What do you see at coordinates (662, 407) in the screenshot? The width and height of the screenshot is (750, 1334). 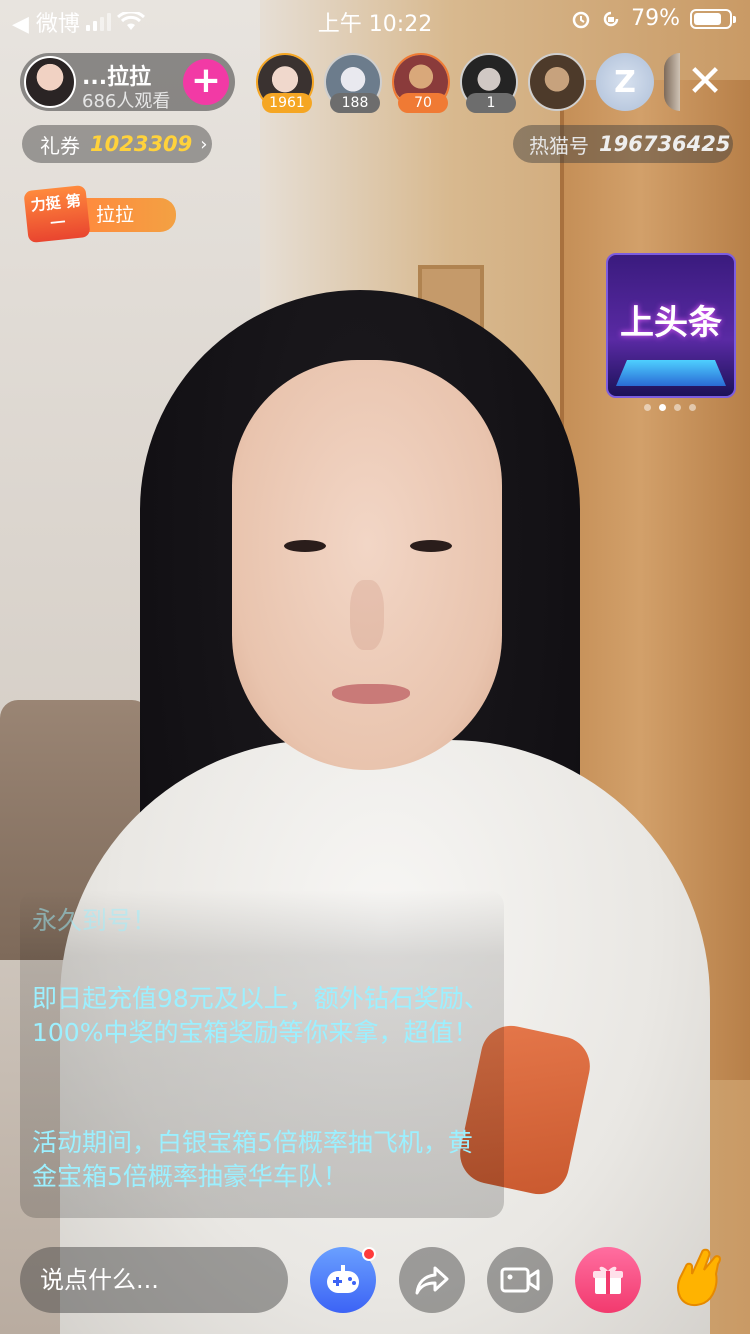 I see `carousel-dot-active` at bounding box center [662, 407].